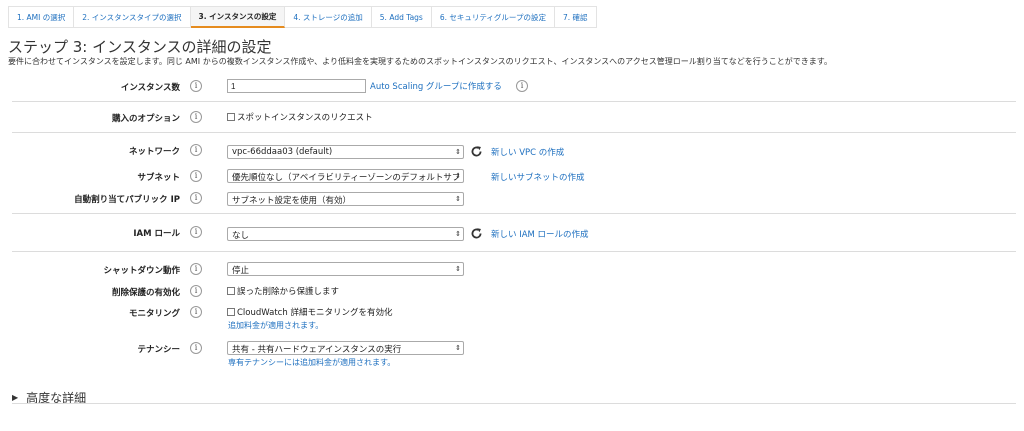 Image resolution: width=1024 pixels, height=431 pixels. What do you see at coordinates (238, 17) in the screenshot?
I see `tab-configure-instance: 3. インスタンスの設定` at bounding box center [238, 17].